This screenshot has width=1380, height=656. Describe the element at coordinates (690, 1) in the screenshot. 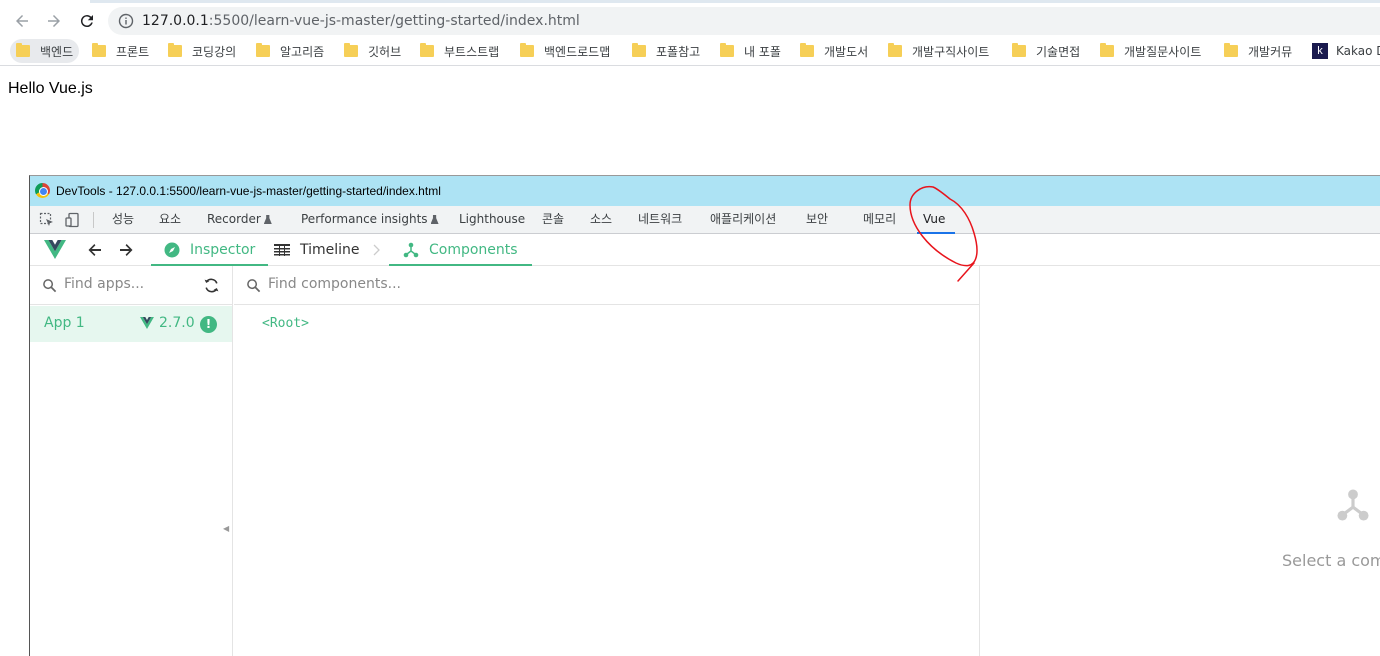

I see `window-top-edge` at that location.